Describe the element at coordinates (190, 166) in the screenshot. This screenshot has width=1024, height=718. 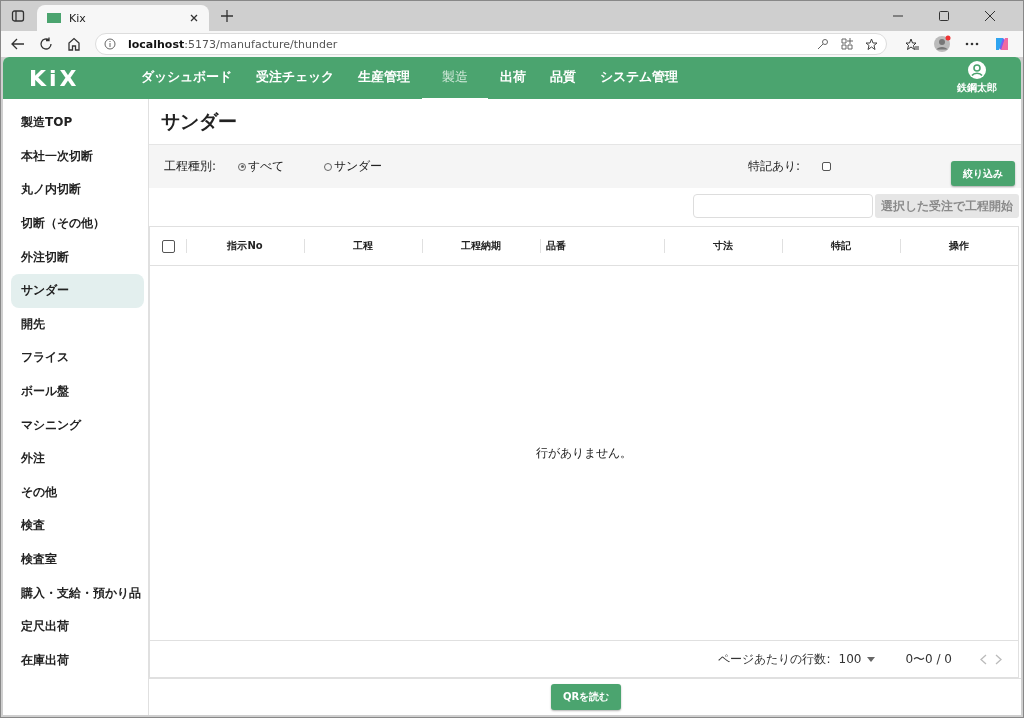
I see `filter-label: 工程種別:` at that location.